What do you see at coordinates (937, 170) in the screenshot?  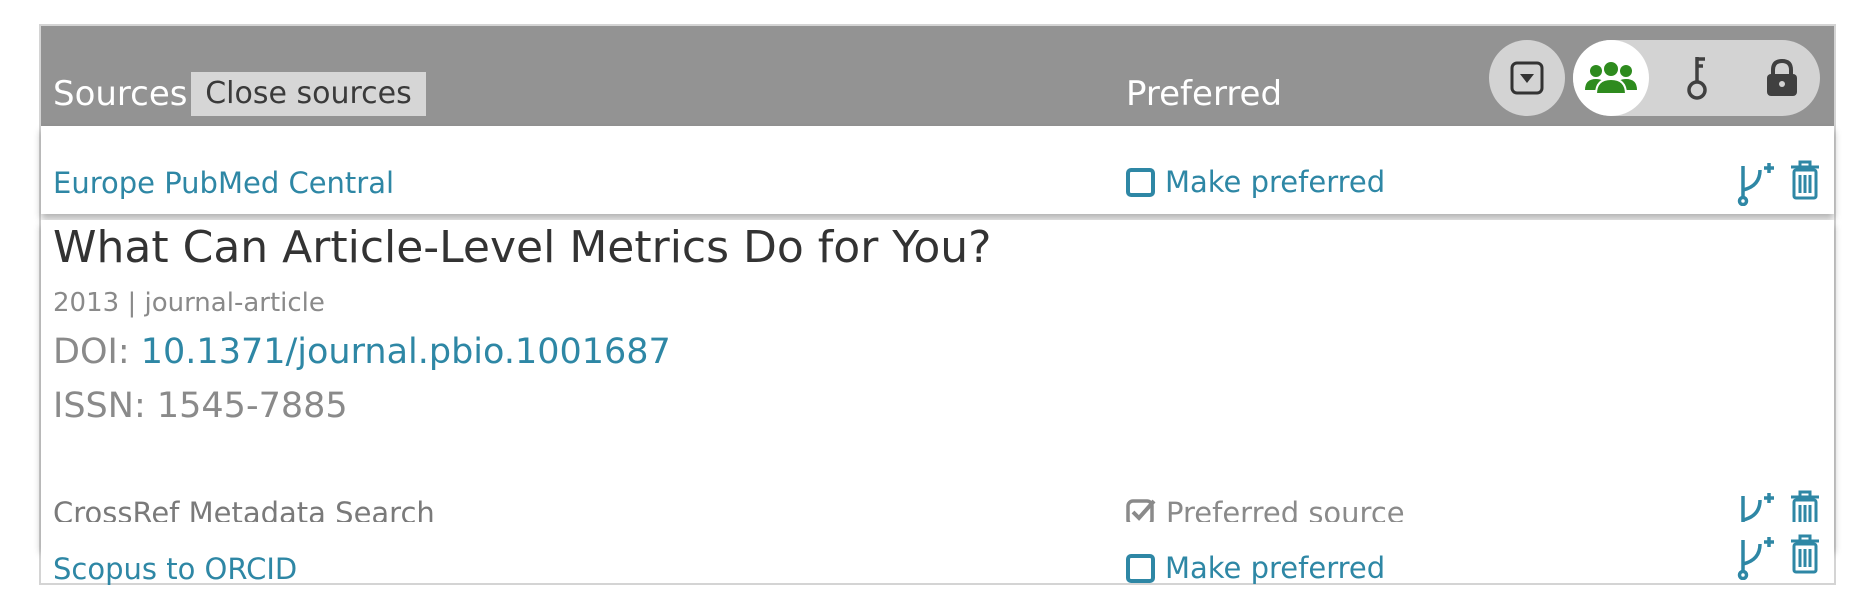 I see `source-row-europe-pmc: Europe PubMed Central Make preferred` at bounding box center [937, 170].